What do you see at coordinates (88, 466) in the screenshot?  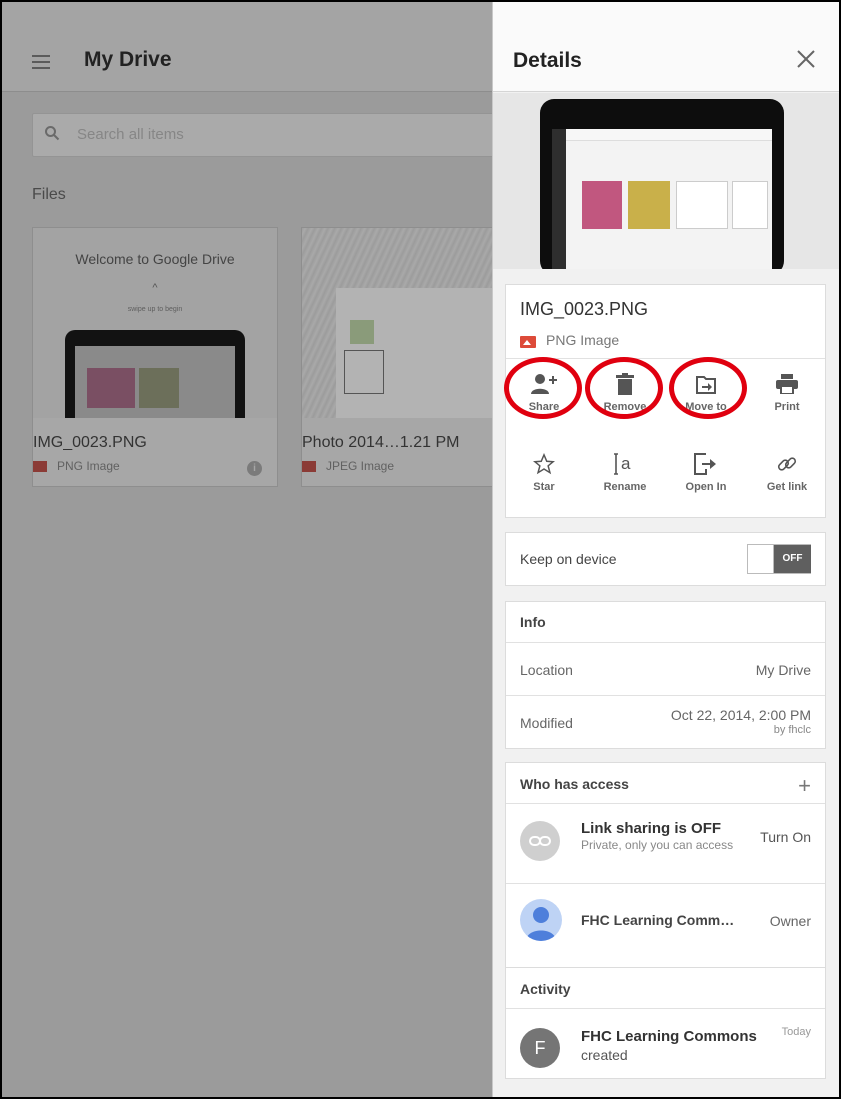 I see `file-type: PNG Image` at bounding box center [88, 466].